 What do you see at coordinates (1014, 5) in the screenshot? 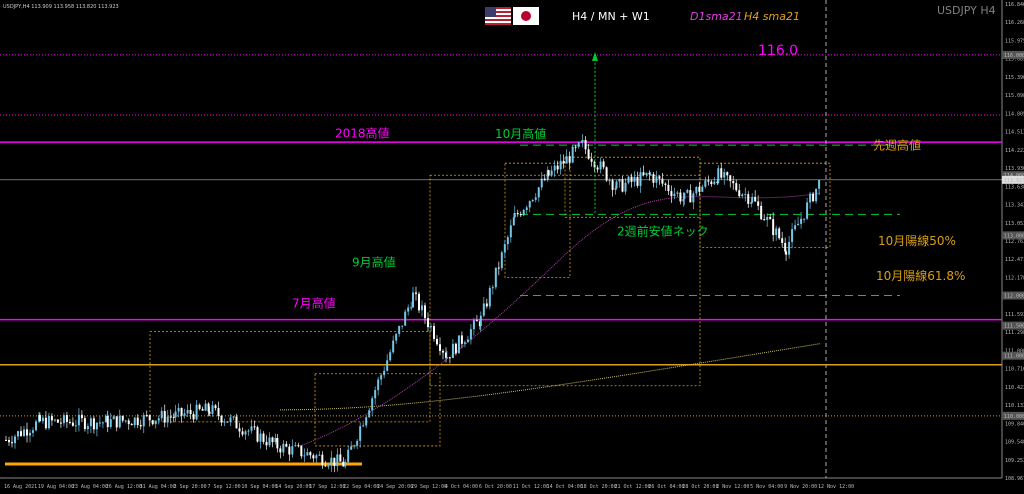
I see `price-tick-label: 116.846` at bounding box center [1014, 5].